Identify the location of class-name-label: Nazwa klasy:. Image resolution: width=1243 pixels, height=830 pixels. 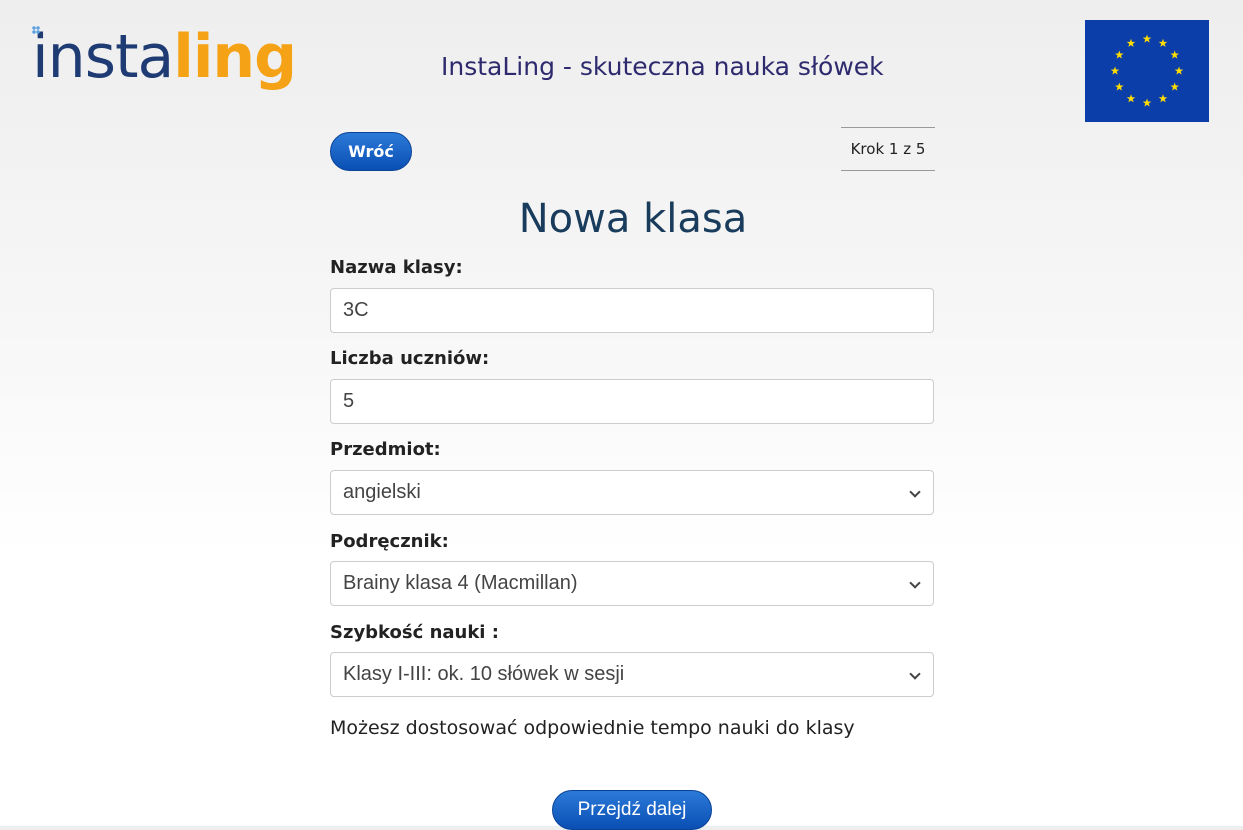
(396, 267).